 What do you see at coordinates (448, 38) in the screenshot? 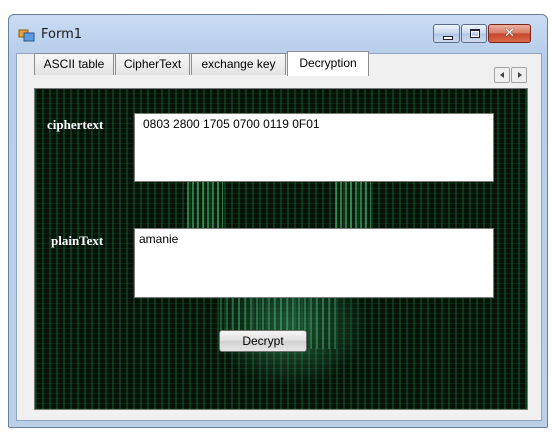
I see `minimize-icon` at bounding box center [448, 38].